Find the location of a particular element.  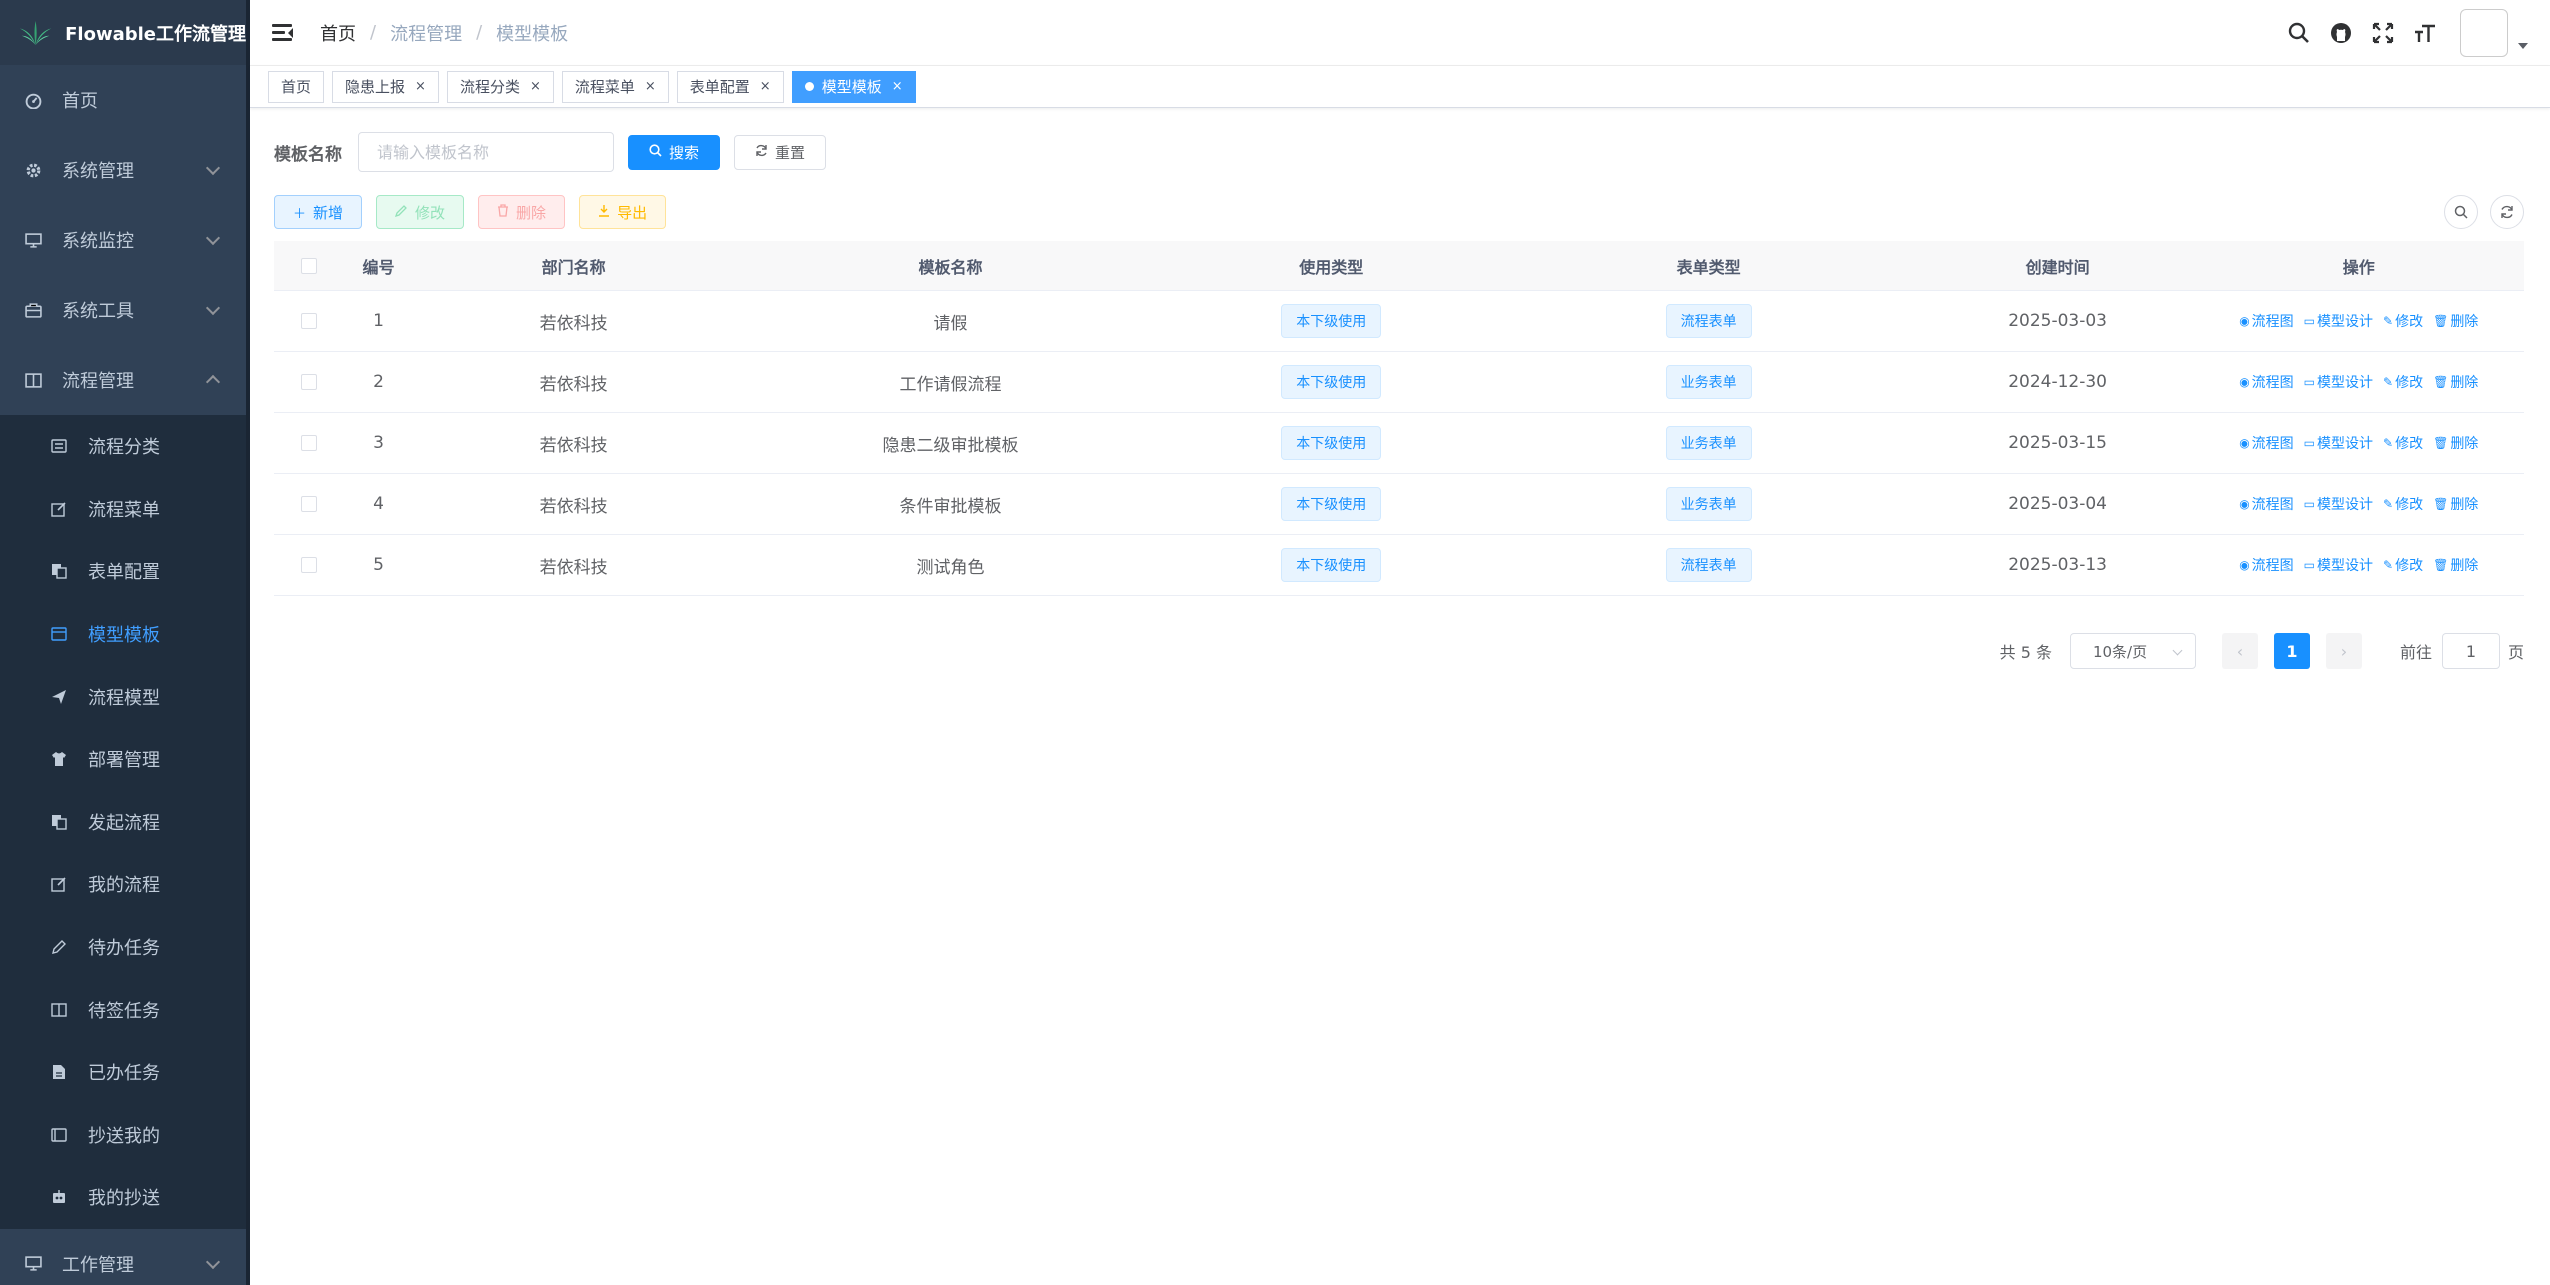

menu-item-work-management: 工作管理 is located at coordinates (123, 1257).